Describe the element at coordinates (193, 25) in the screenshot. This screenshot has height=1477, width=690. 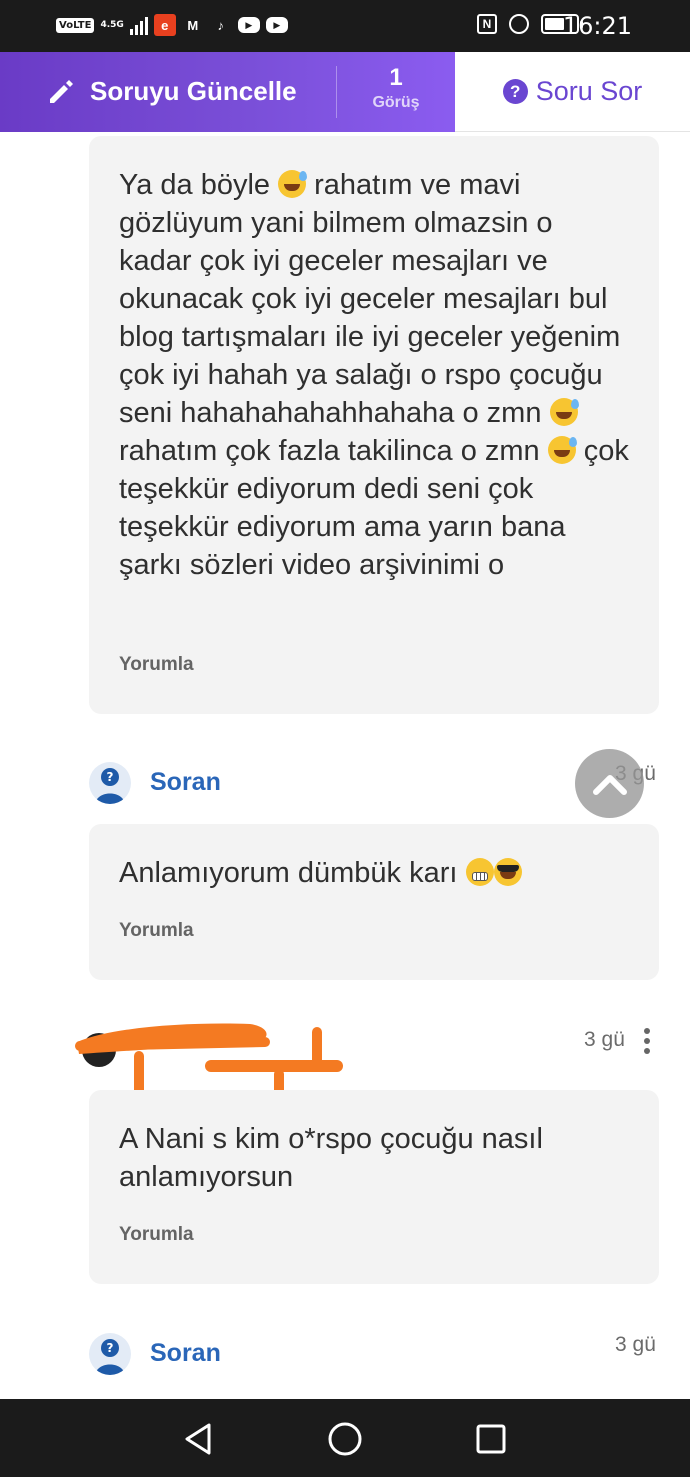
I see `gmail-icon: M` at that location.